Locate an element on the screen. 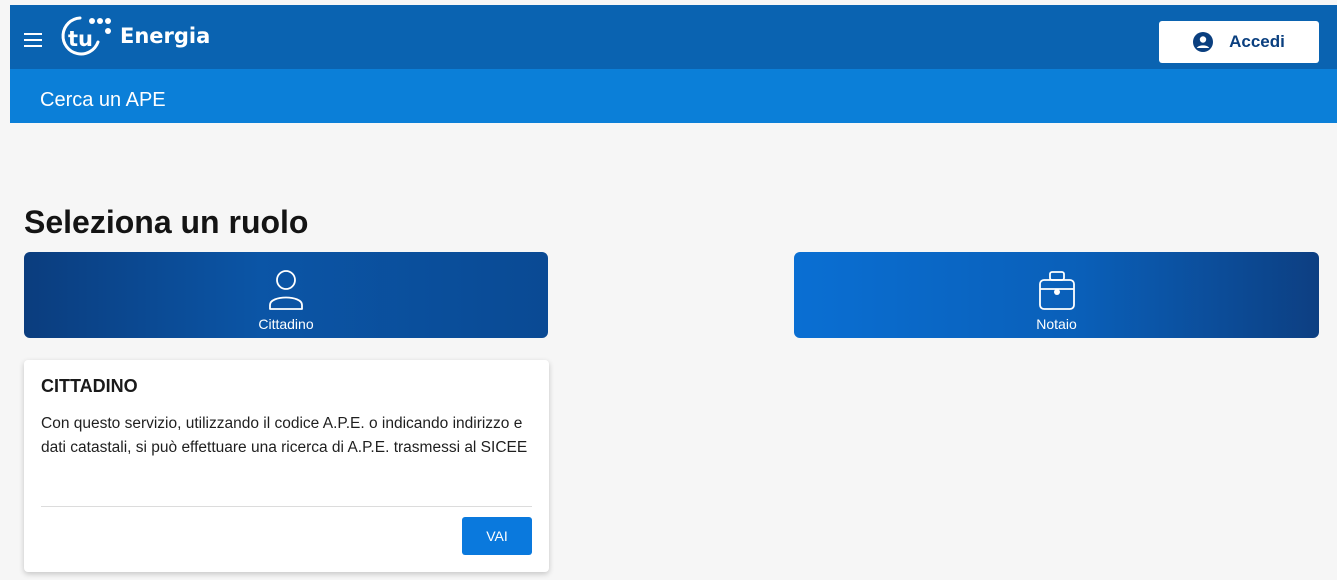  person-icon is located at coordinates (286, 290).